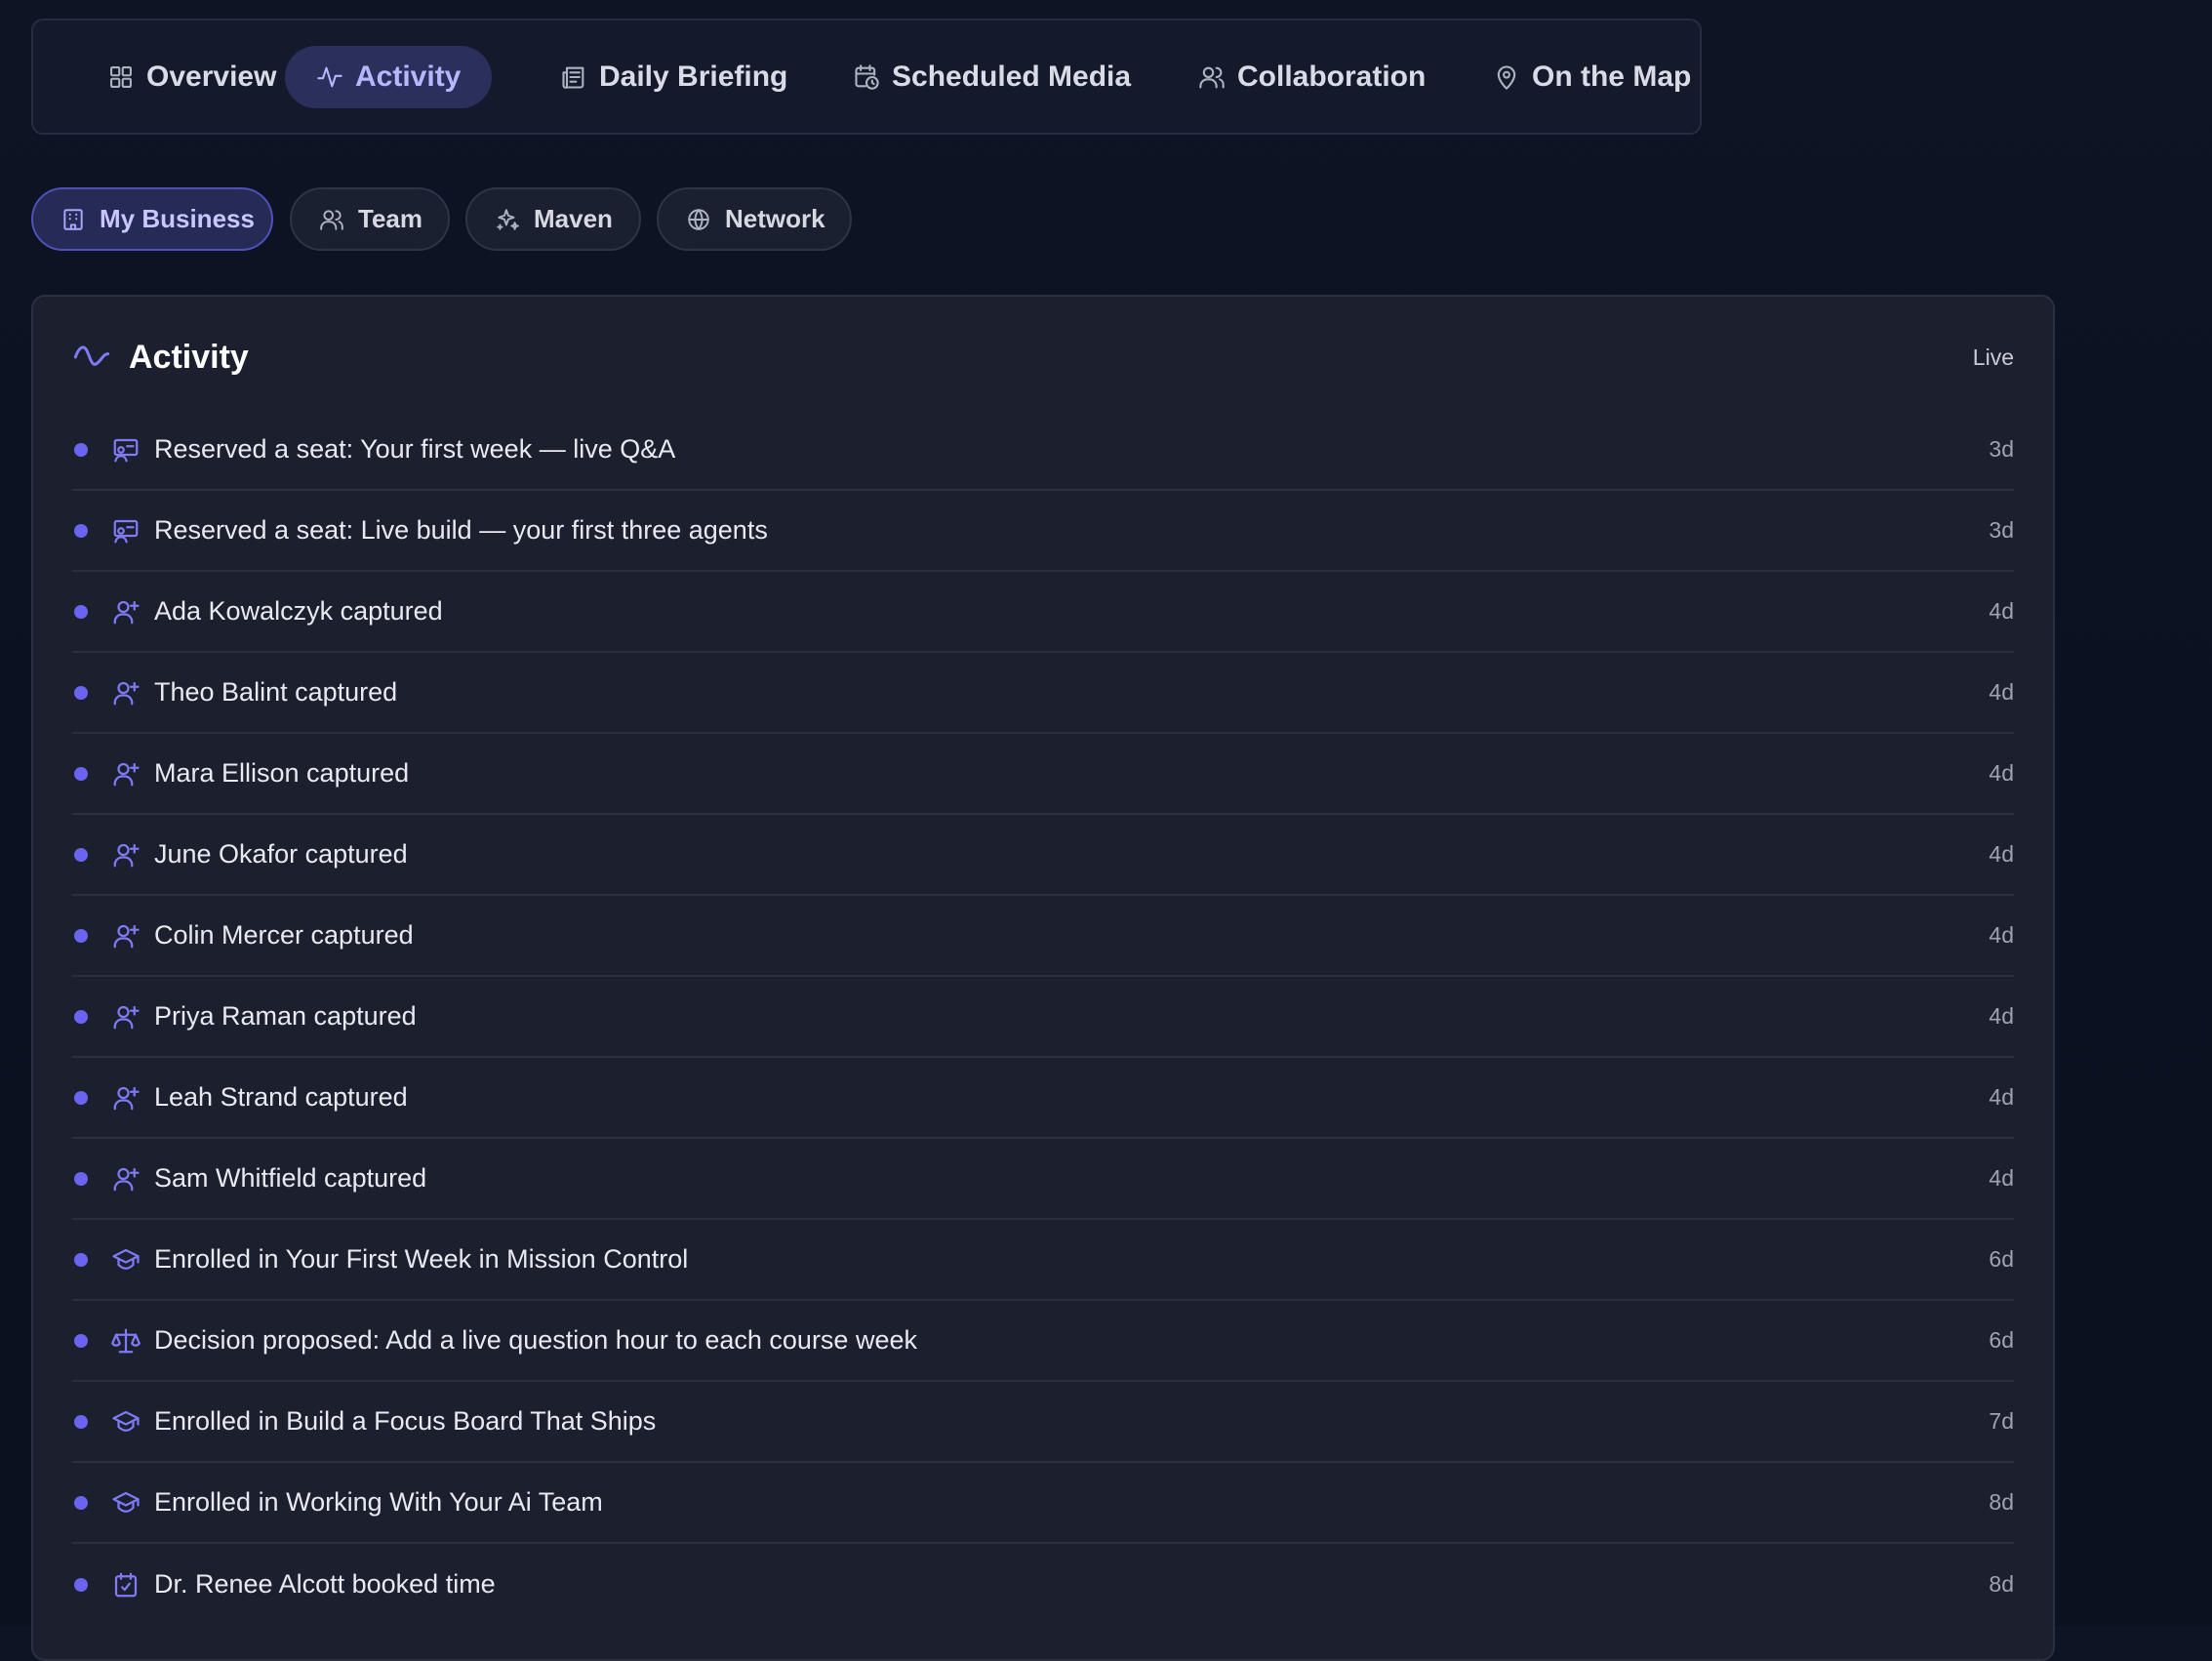 The width and height of the screenshot is (2212, 1661). I want to click on tab-on-the-map: On the Map, so click(1592, 77).